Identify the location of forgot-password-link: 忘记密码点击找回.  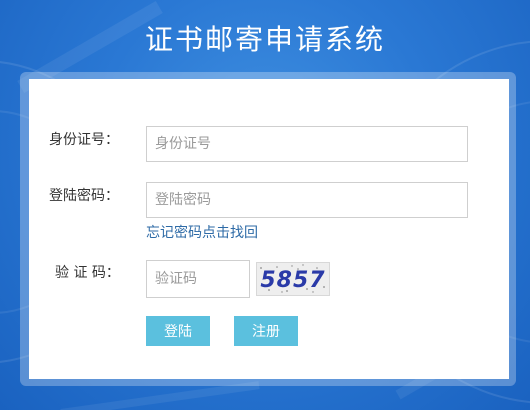
(202, 232).